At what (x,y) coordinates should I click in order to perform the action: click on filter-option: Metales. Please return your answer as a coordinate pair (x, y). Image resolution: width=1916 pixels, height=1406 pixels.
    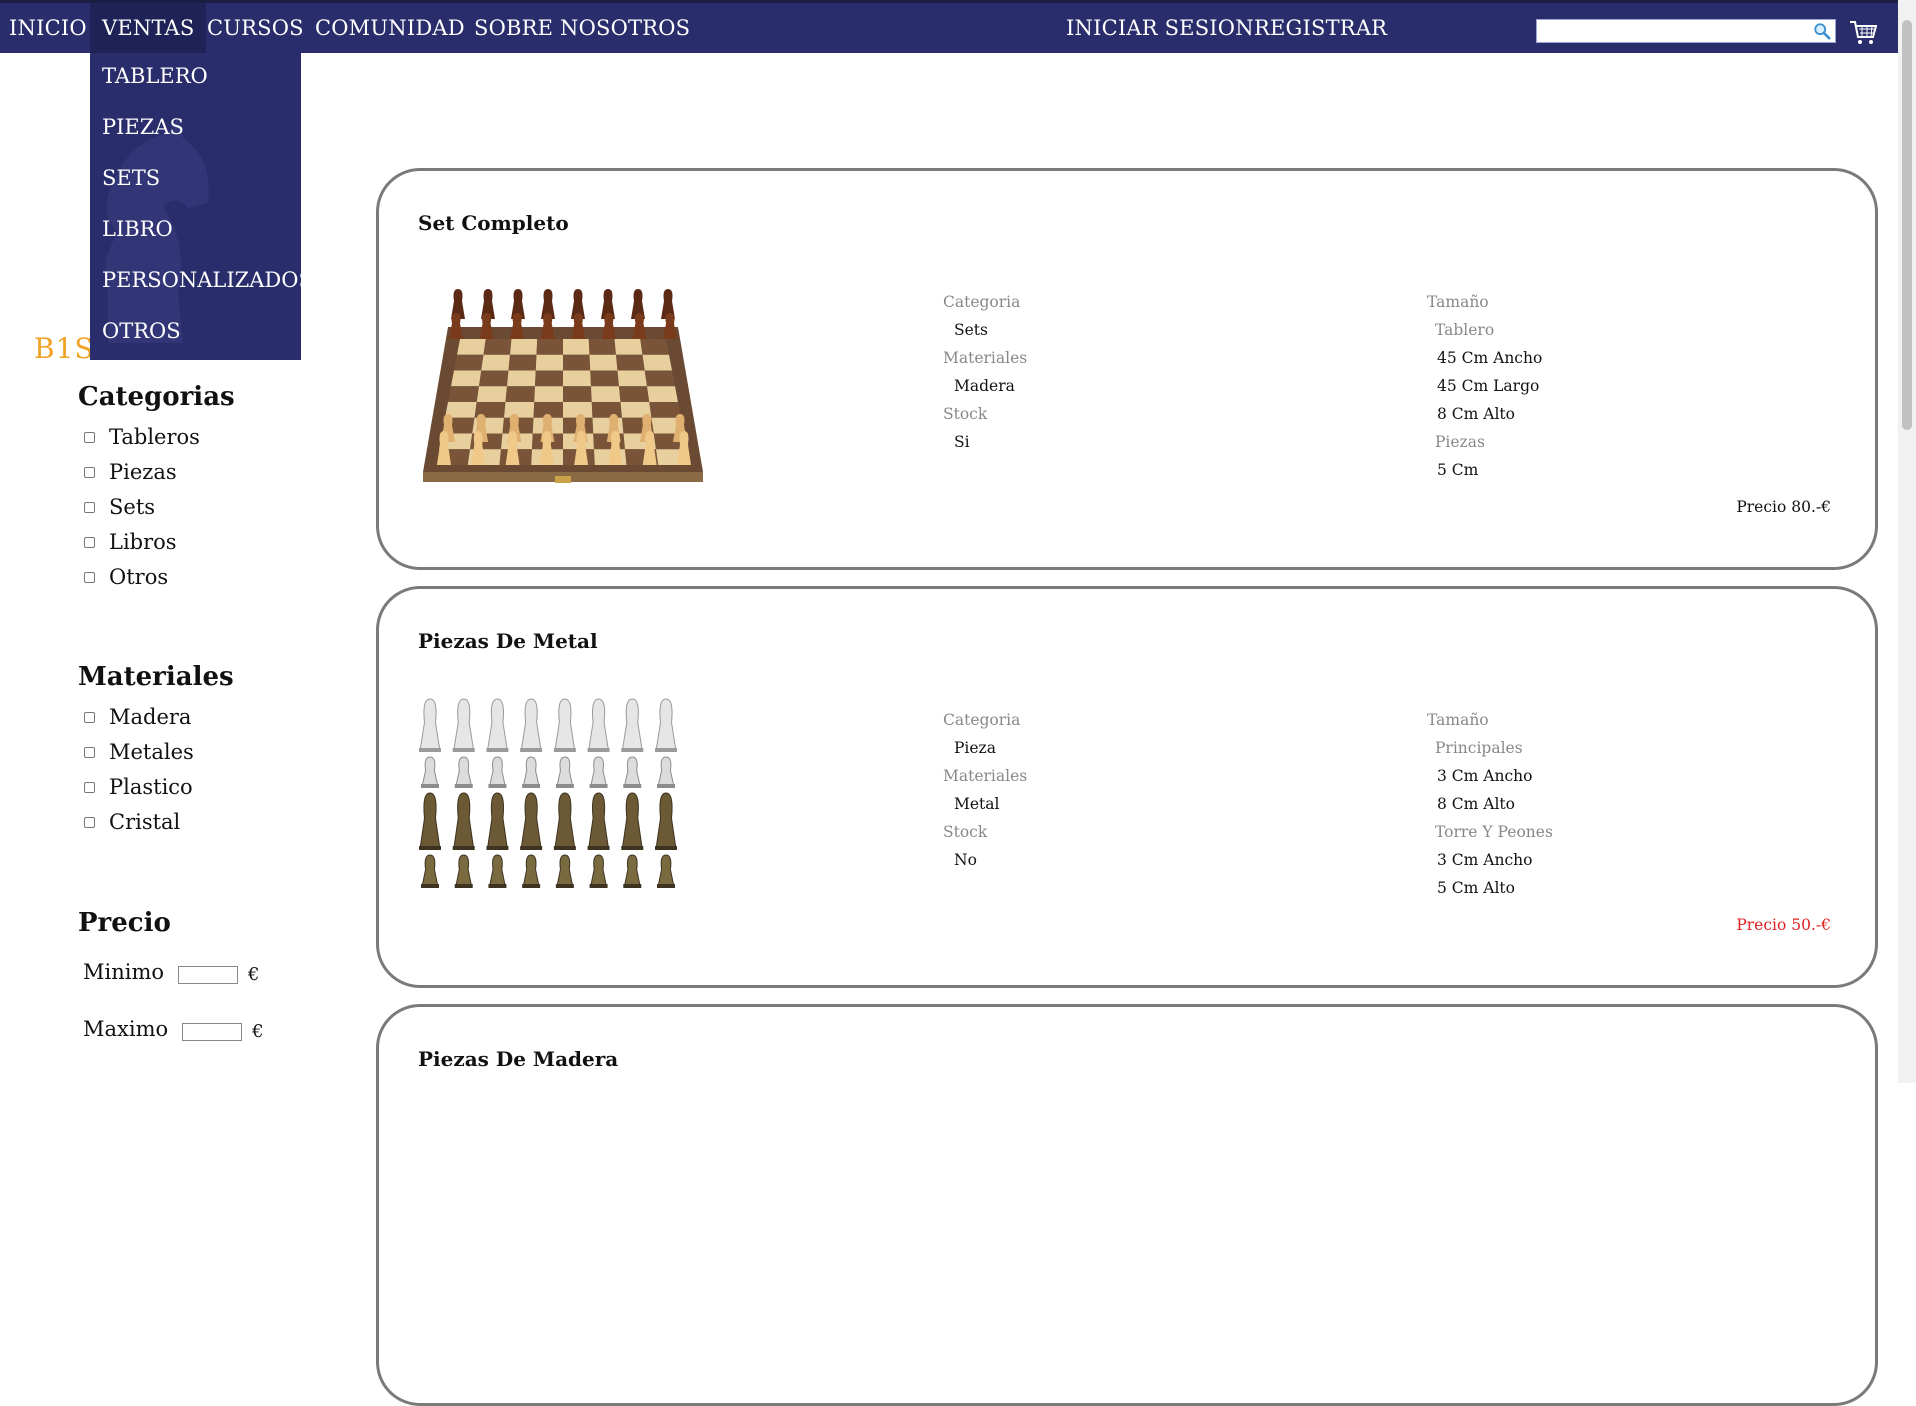
    Looking at the image, I should click on (139, 752).